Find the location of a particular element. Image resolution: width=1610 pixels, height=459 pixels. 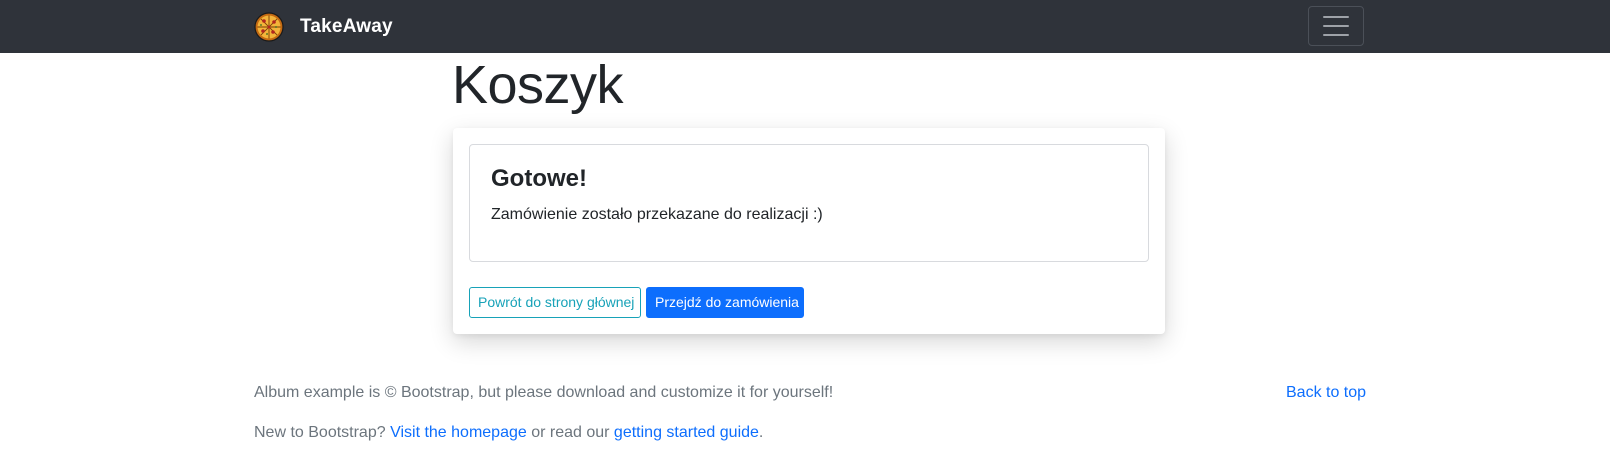

brand-name: TakeAway is located at coordinates (346, 26).